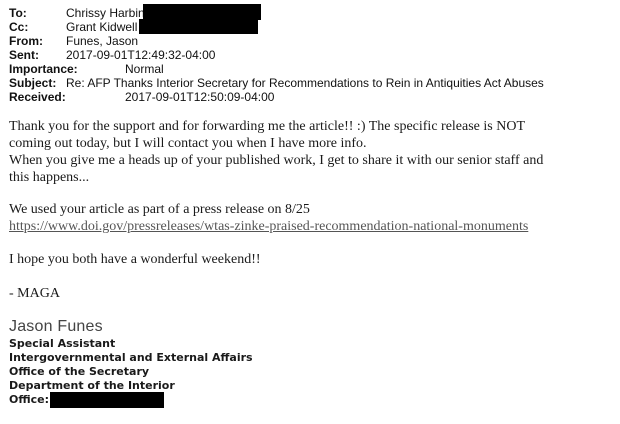 The height and width of the screenshot is (424, 620). I want to click on received-label: Received:, so click(37, 97).